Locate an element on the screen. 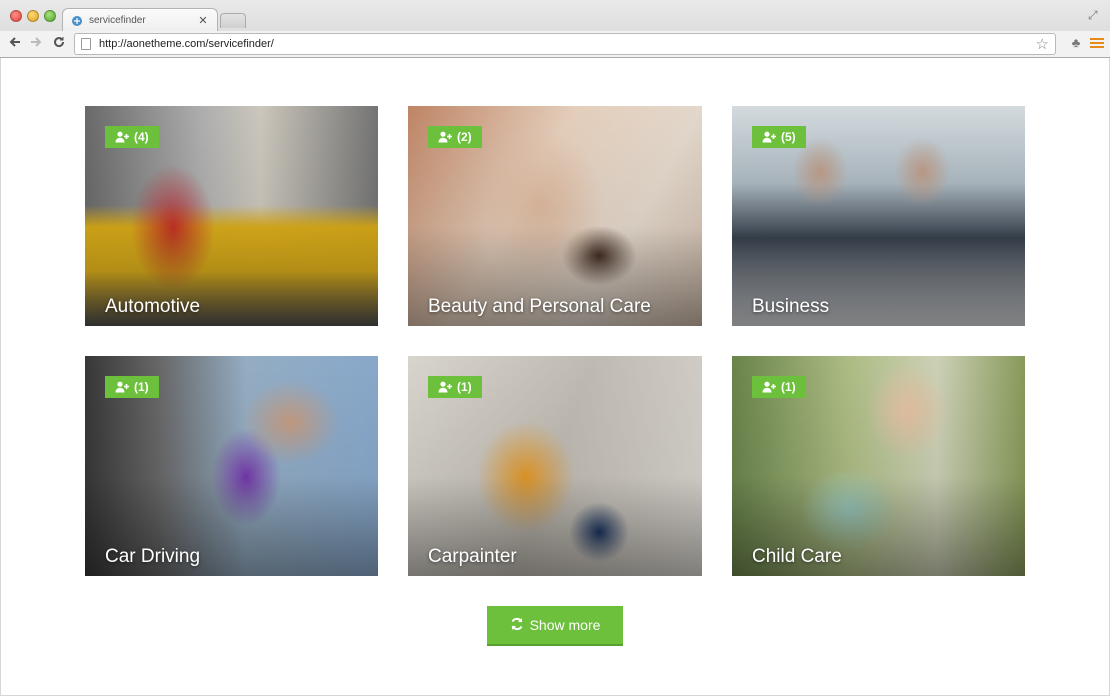 This screenshot has height=696, width=1110. category-title: Carpainter is located at coordinates (472, 556).